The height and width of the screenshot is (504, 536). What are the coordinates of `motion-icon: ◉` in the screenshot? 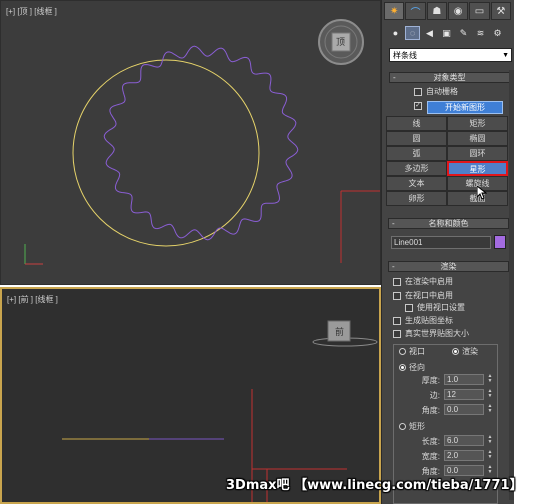 It's located at (458, 11).